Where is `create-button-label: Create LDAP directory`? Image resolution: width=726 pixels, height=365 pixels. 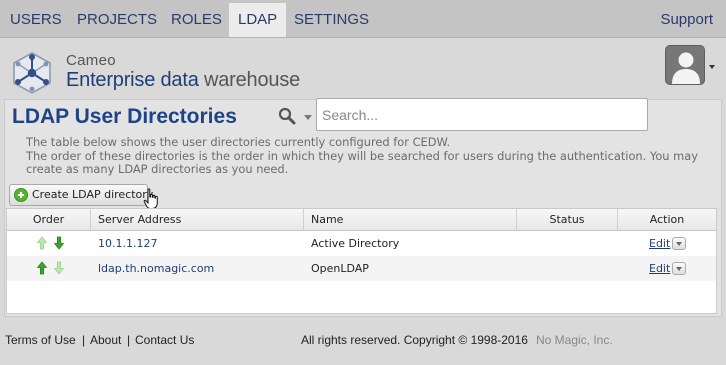
create-button-label: Create LDAP directory is located at coordinates (93, 194).